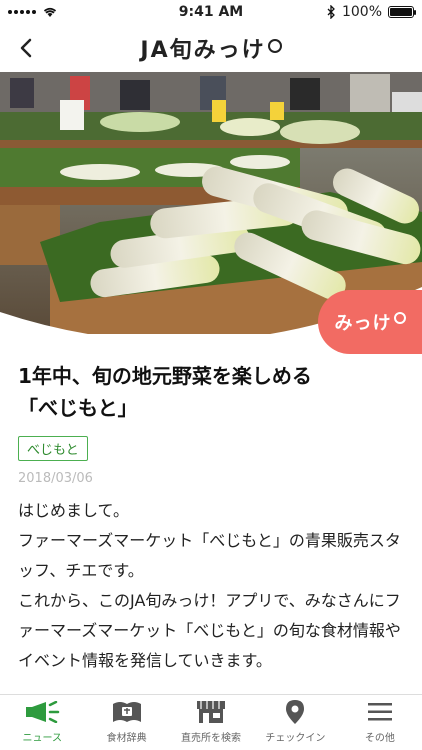 This screenshot has width=422, height=750. What do you see at coordinates (203, 50) in the screenshot?
I see `app-title-text: JA旬みっけ` at bounding box center [203, 50].